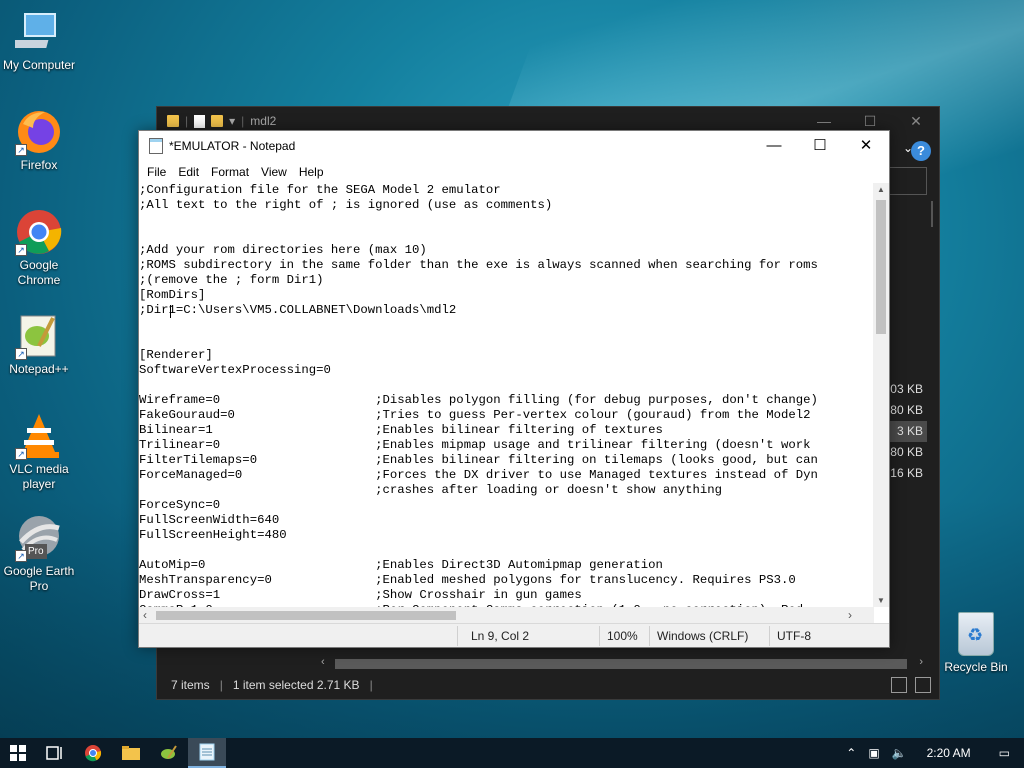  I want to click on menu-edit: Edit, so click(188, 172).